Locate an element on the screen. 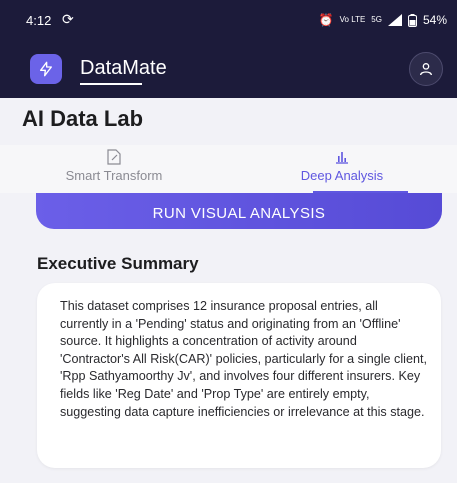 The height and width of the screenshot is (483, 457). user-icon is located at coordinates (426, 69).